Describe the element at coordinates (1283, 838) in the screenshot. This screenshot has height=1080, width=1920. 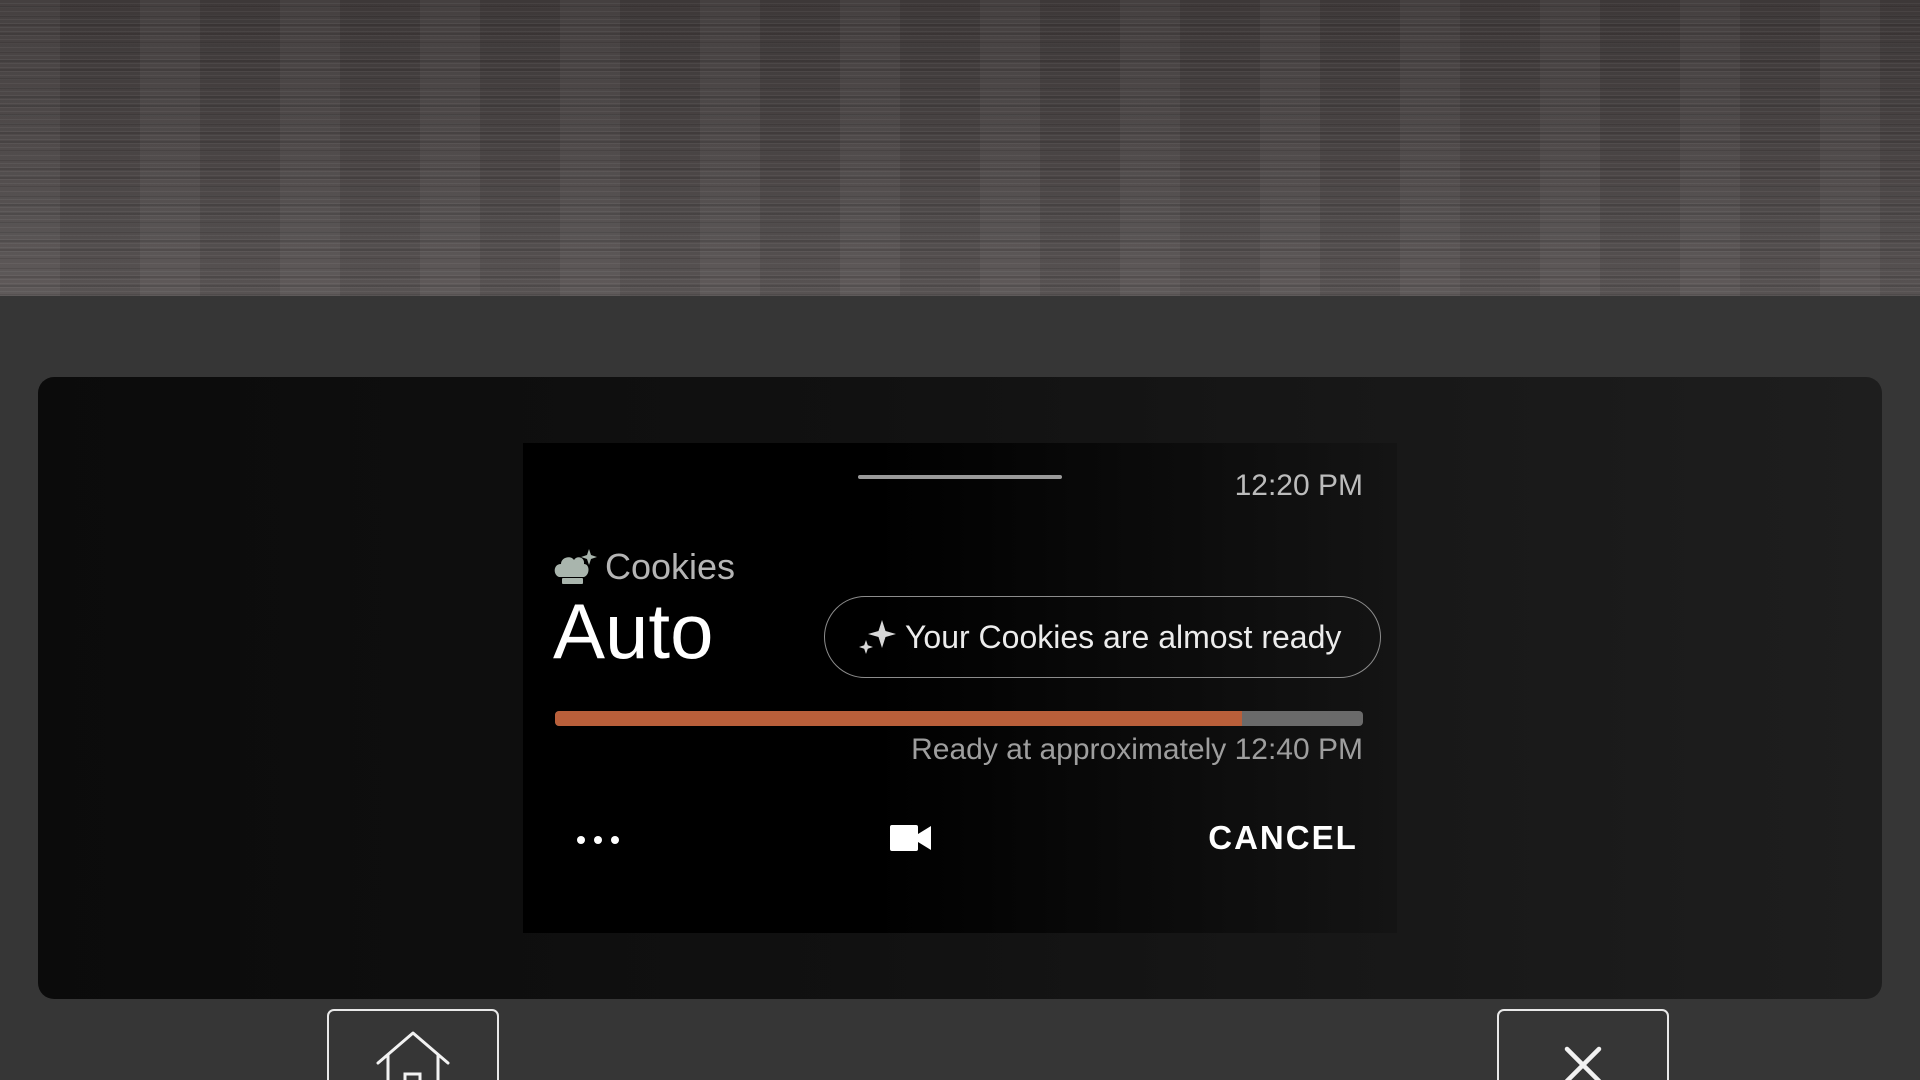
I see `cancel-button: CANCEL` at that location.